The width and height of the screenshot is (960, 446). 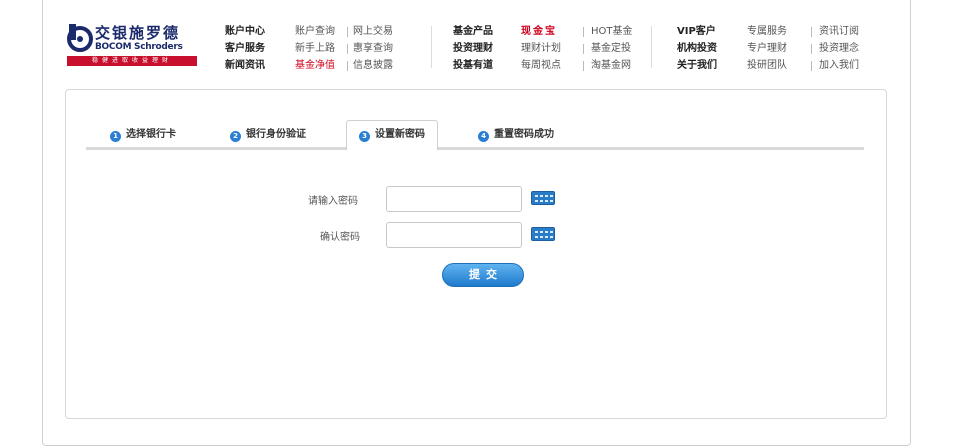 What do you see at coordinates (245, 32) in the screenshot?
I see `nav-link: 账户中心` at bounding box center [245, 32].